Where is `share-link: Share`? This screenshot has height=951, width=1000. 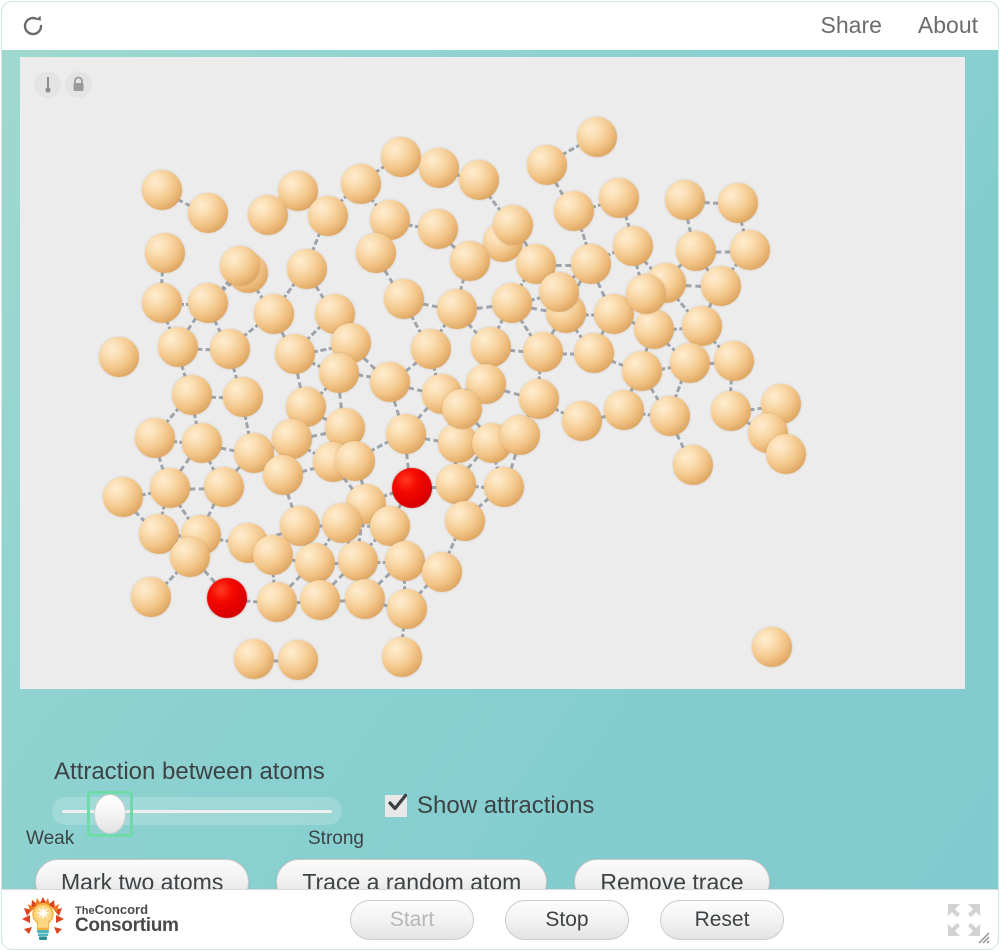
share-link: Share is located at coordinates (851, 25).